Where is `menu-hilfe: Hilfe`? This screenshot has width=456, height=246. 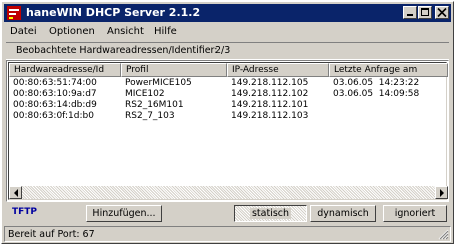
menu-hilfe: Hilfe is located at coordinates (165, 31).